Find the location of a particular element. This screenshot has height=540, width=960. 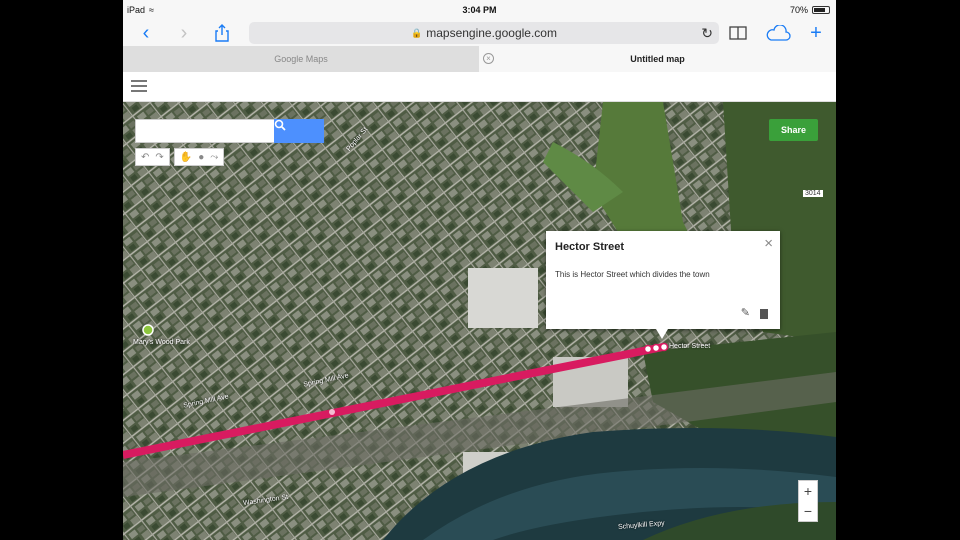

tab-strip: Google Maps × Untitled map is located at coordinates (479, 59).